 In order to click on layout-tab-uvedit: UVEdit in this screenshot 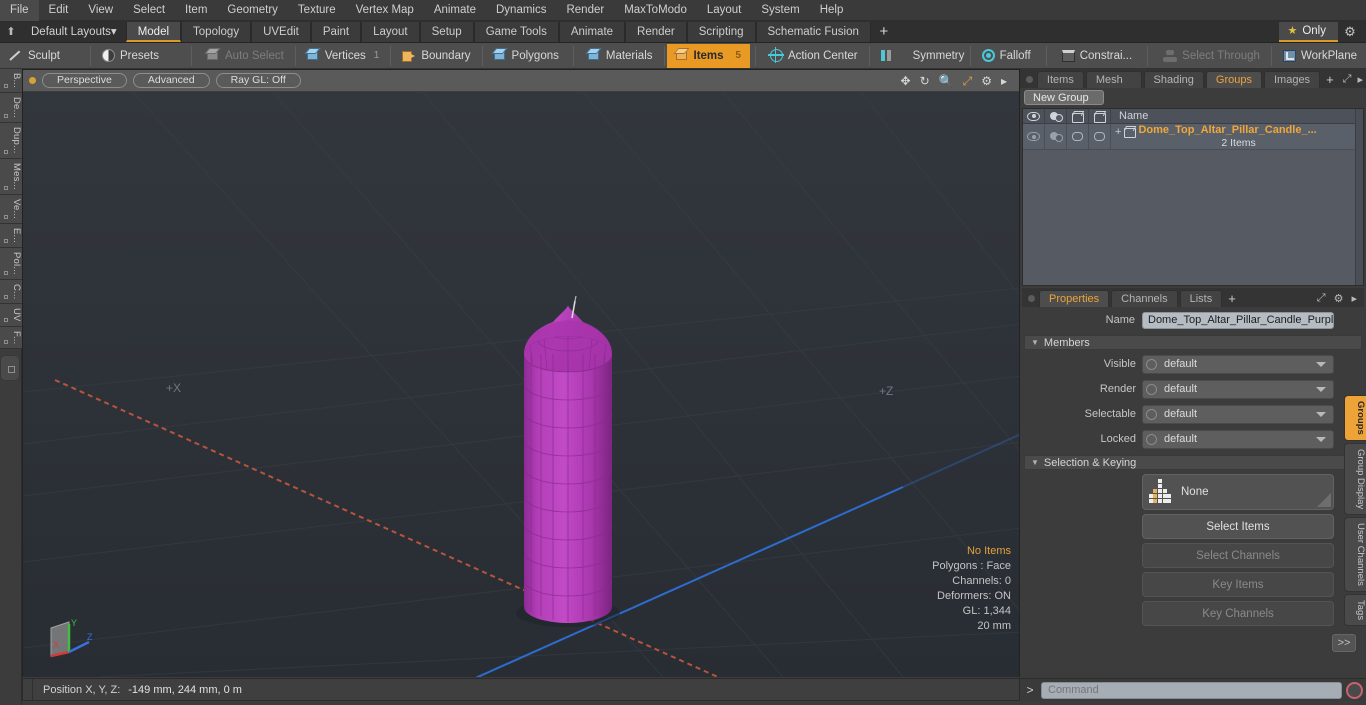, I will do `click(281, 31)`.